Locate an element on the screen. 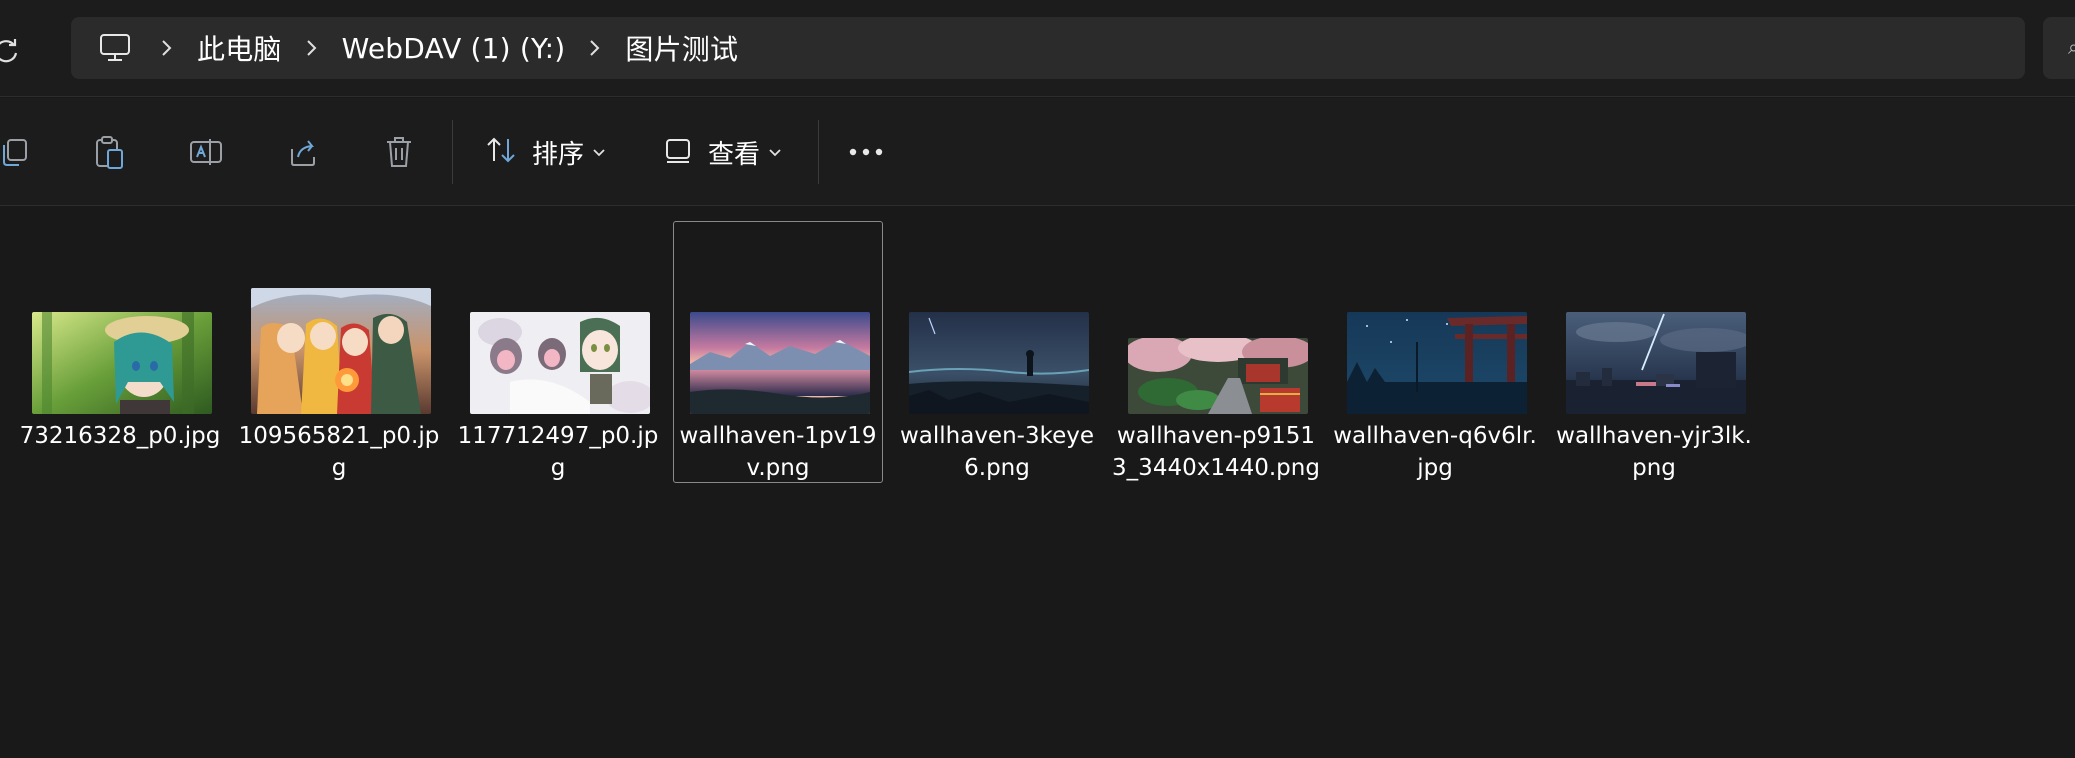 The height and width of the screenshot is (758, 2075). delete-icon is located at coordinates (399, 152).